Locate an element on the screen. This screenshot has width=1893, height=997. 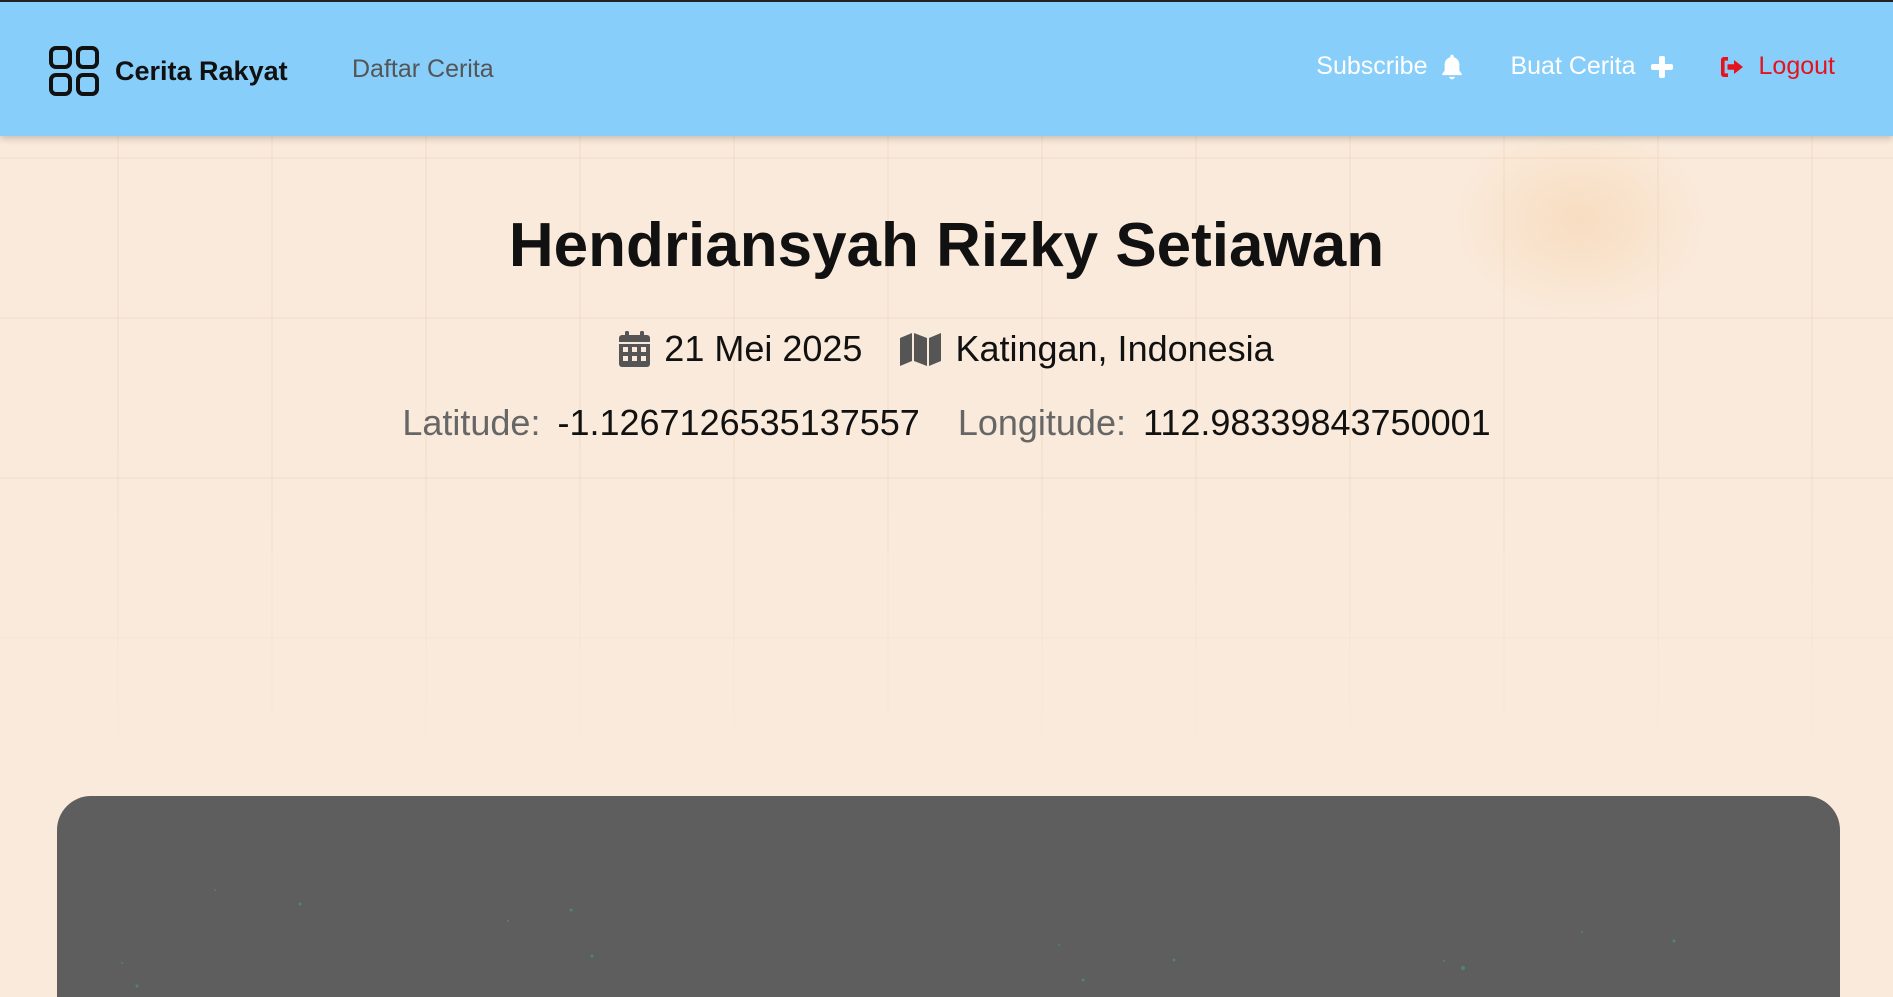
brand-name: Cerita Rakyat is located at coordinates (201, 70).